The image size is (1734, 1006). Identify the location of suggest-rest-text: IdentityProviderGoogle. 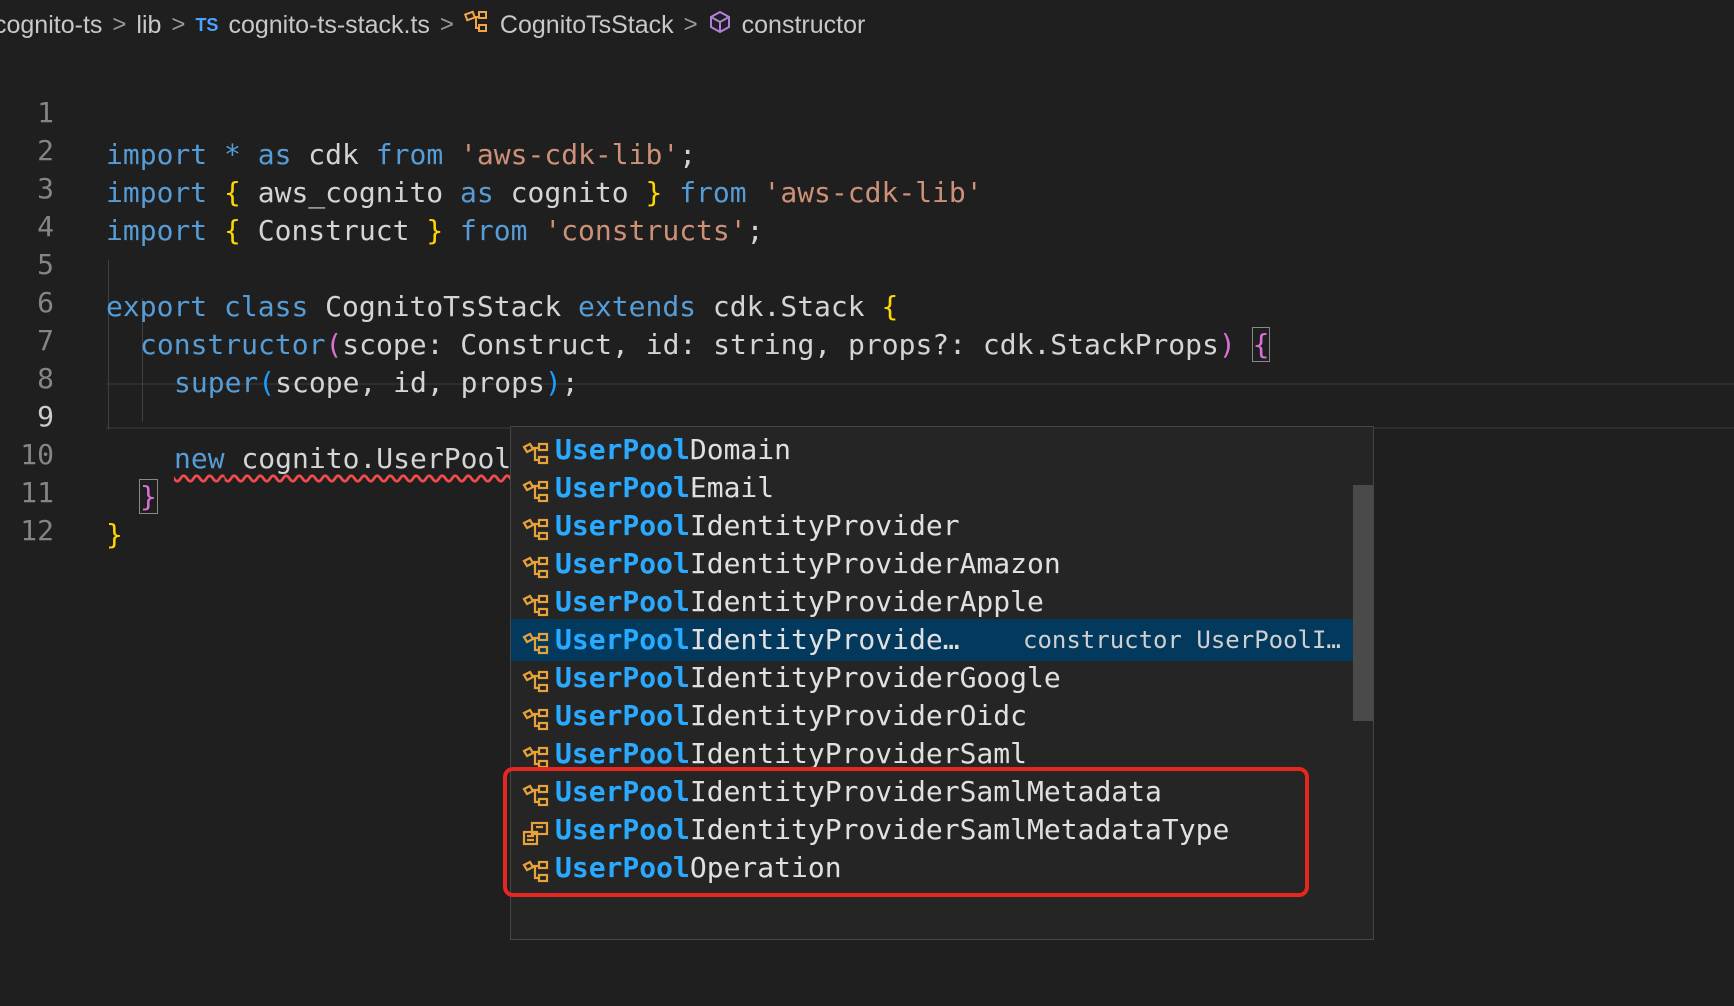
(875, 677).